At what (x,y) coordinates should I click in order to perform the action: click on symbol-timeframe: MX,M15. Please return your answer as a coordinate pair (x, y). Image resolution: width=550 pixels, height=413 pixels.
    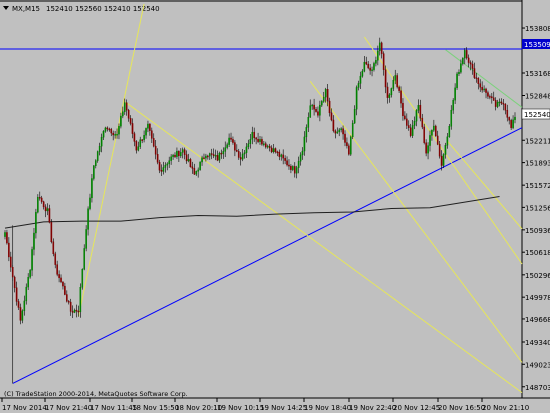
    Looking at the image, I should click on (26, 9).